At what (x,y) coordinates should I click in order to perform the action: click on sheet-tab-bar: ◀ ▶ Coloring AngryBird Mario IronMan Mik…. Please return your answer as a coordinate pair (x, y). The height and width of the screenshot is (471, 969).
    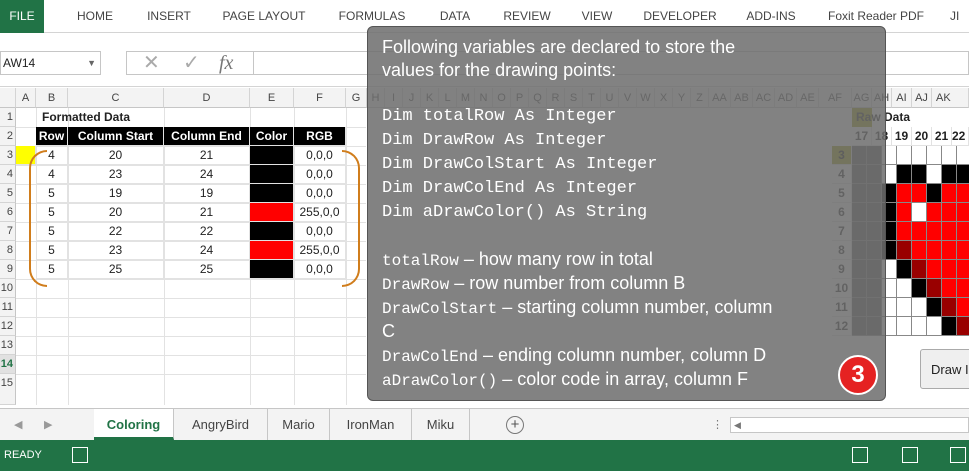
    Looking at the image, I should click on (484, 424).